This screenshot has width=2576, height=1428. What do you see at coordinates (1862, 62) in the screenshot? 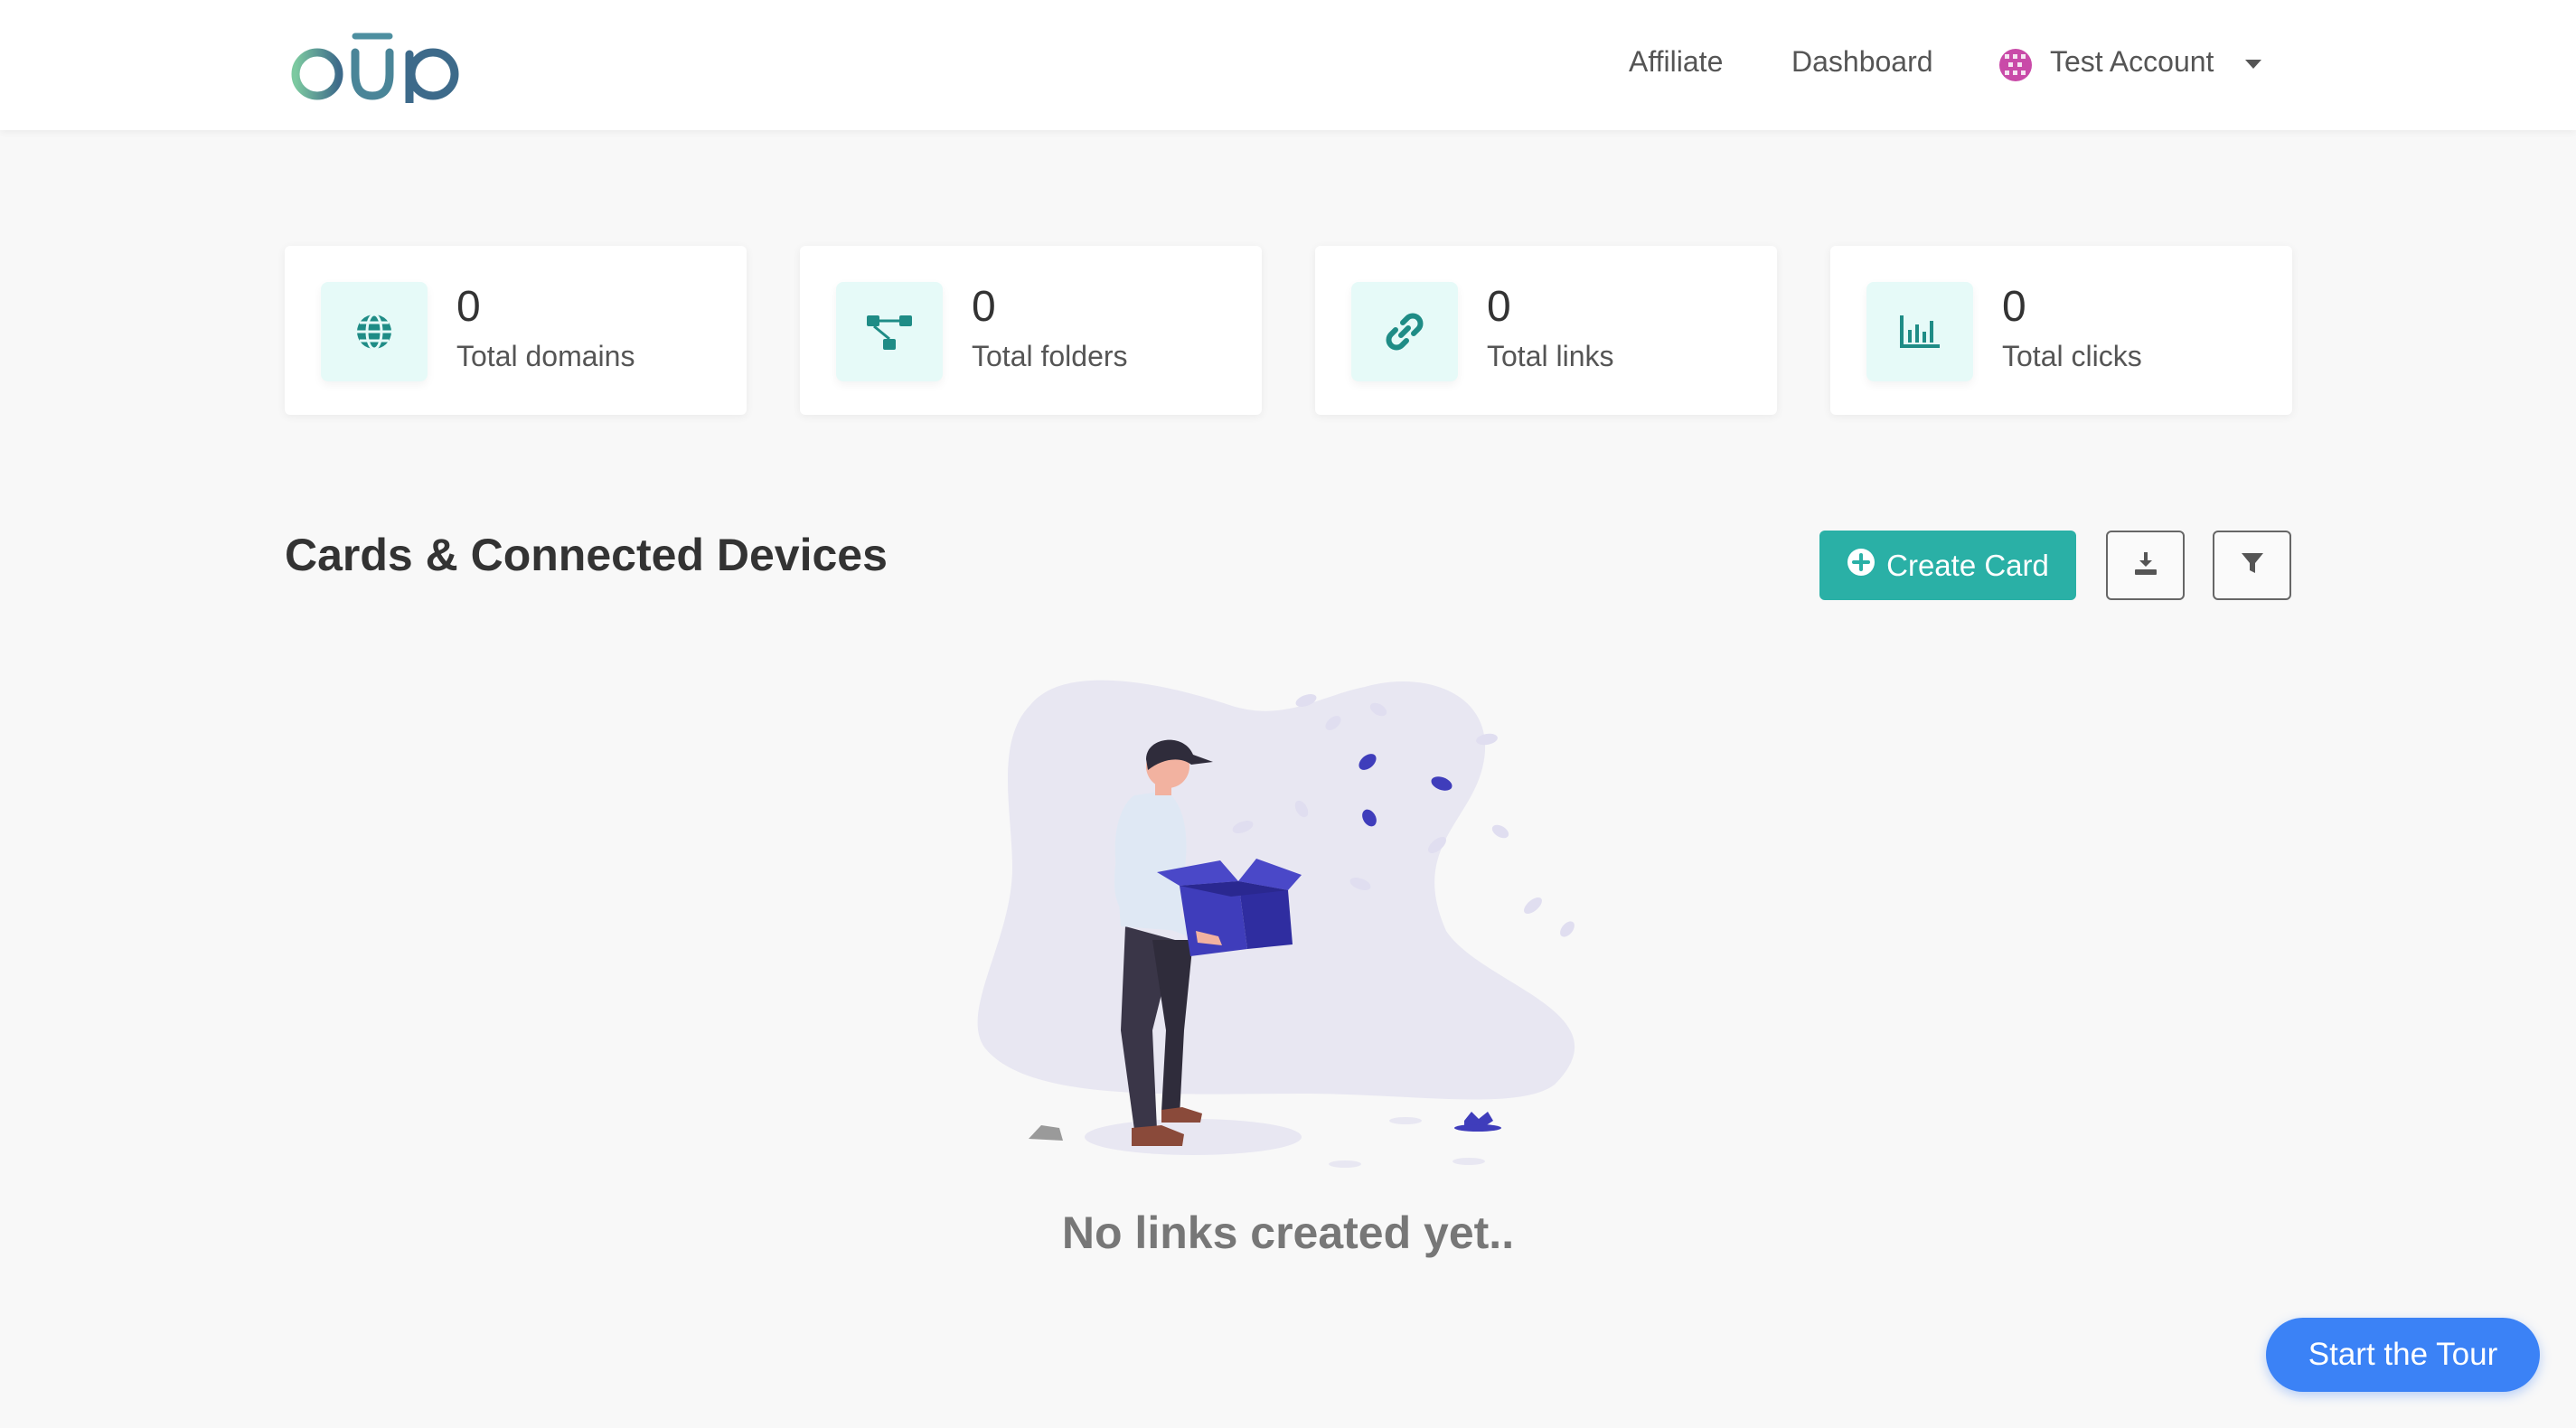
I see `nav-link-dashboard: Dashboard` at bounding box center [1862, 62].